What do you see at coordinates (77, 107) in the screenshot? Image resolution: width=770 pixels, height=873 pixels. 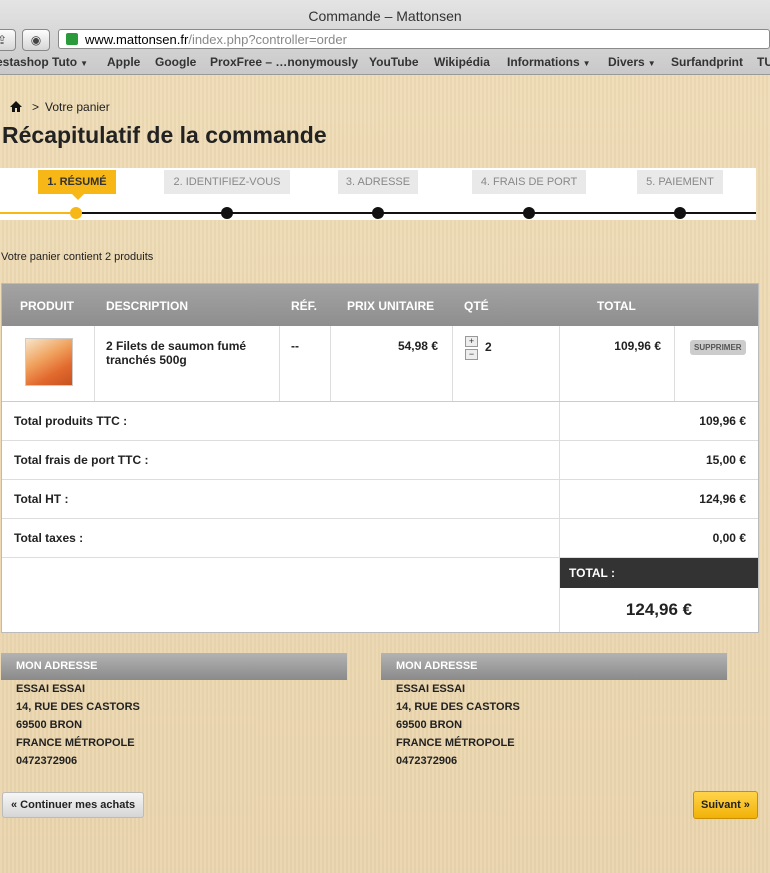 I see `breadcrumb-current: Votre panier` at bounding box center [77, 107].